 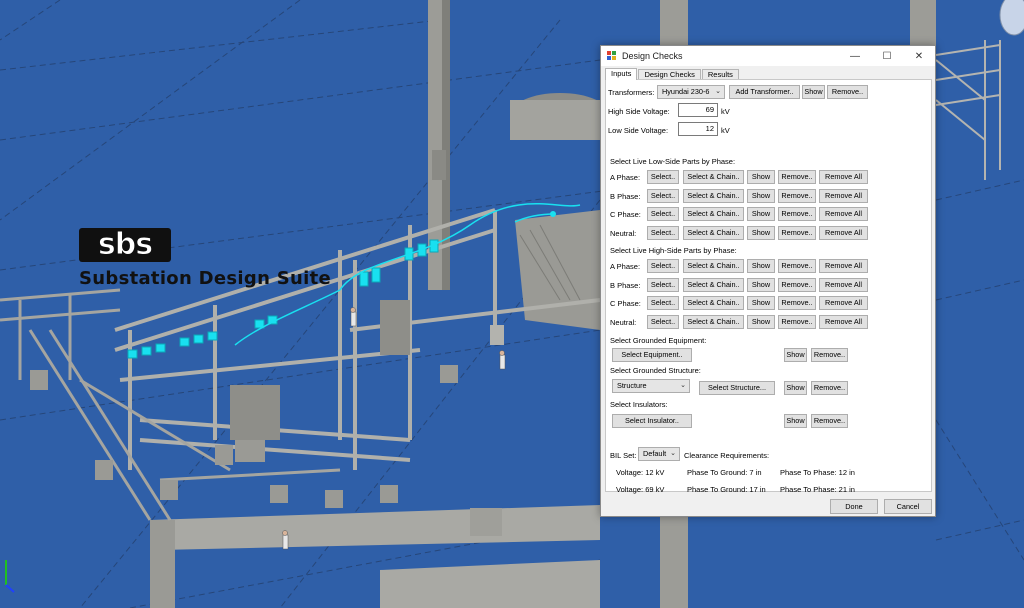 I want to click on structure-show-button: Show, so click(x=795, y=388).